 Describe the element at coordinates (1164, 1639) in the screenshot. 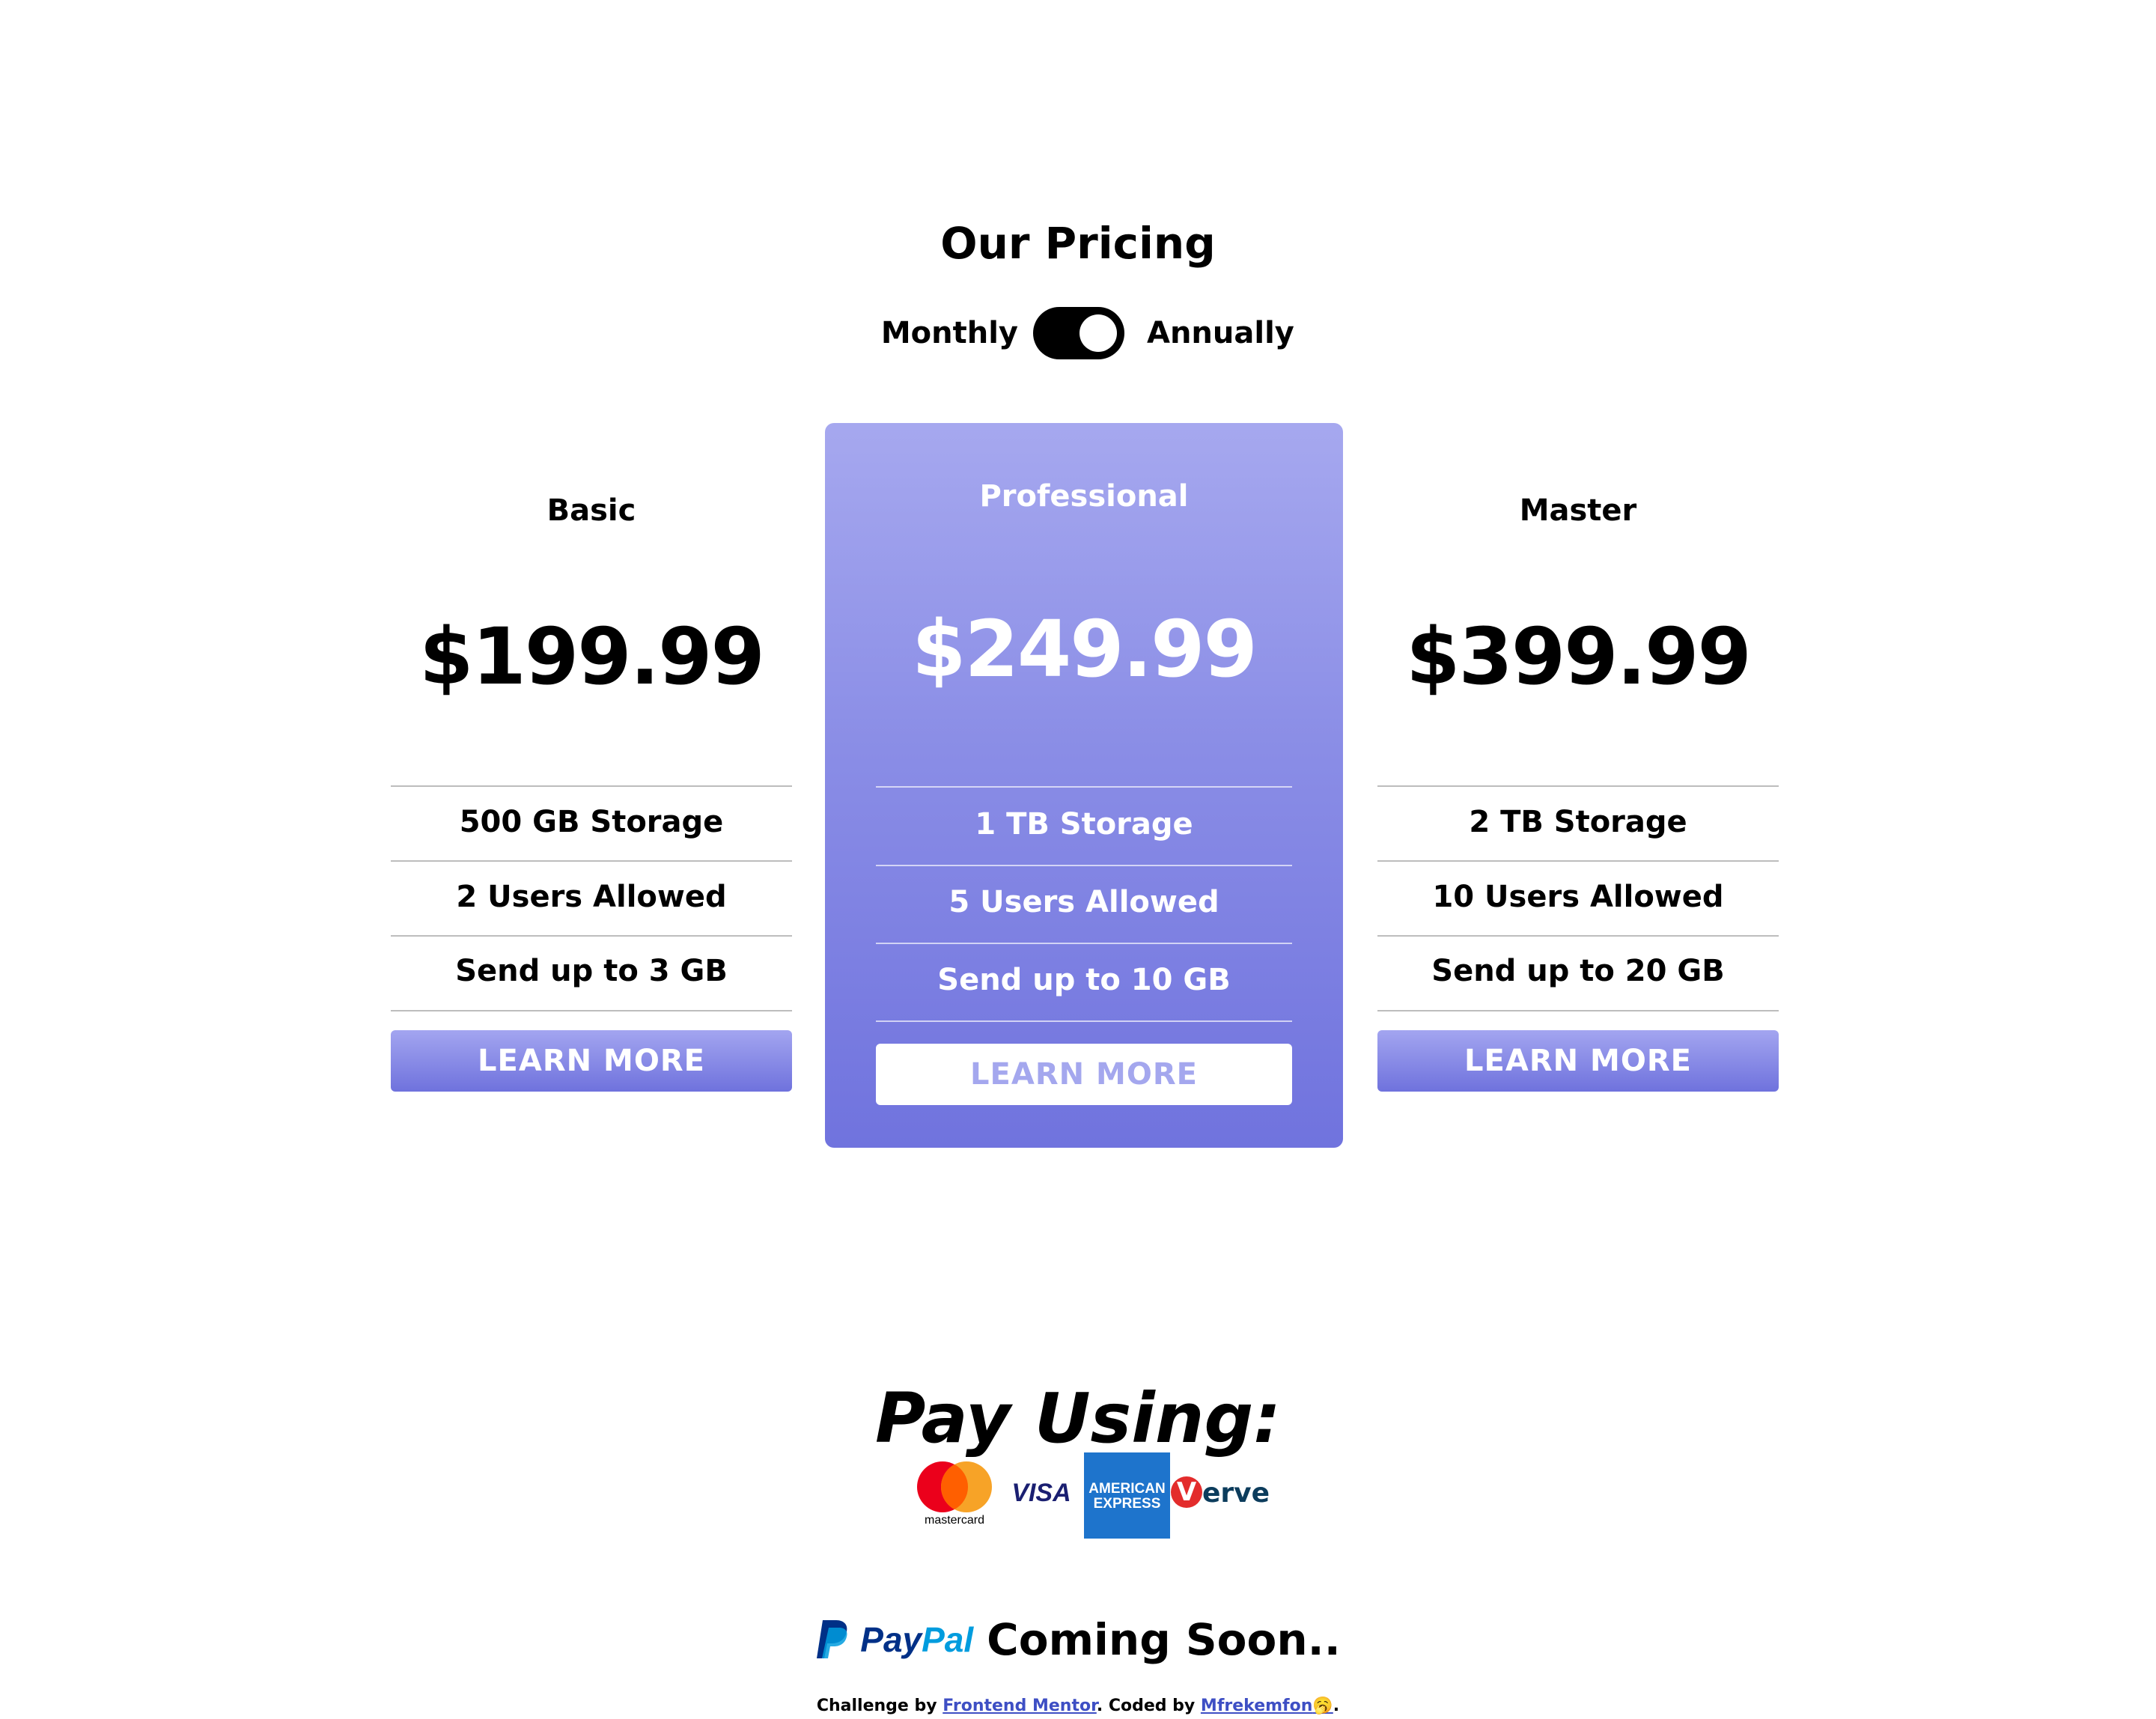

I see `coming-soon-text: Coming Soon..` at that location.